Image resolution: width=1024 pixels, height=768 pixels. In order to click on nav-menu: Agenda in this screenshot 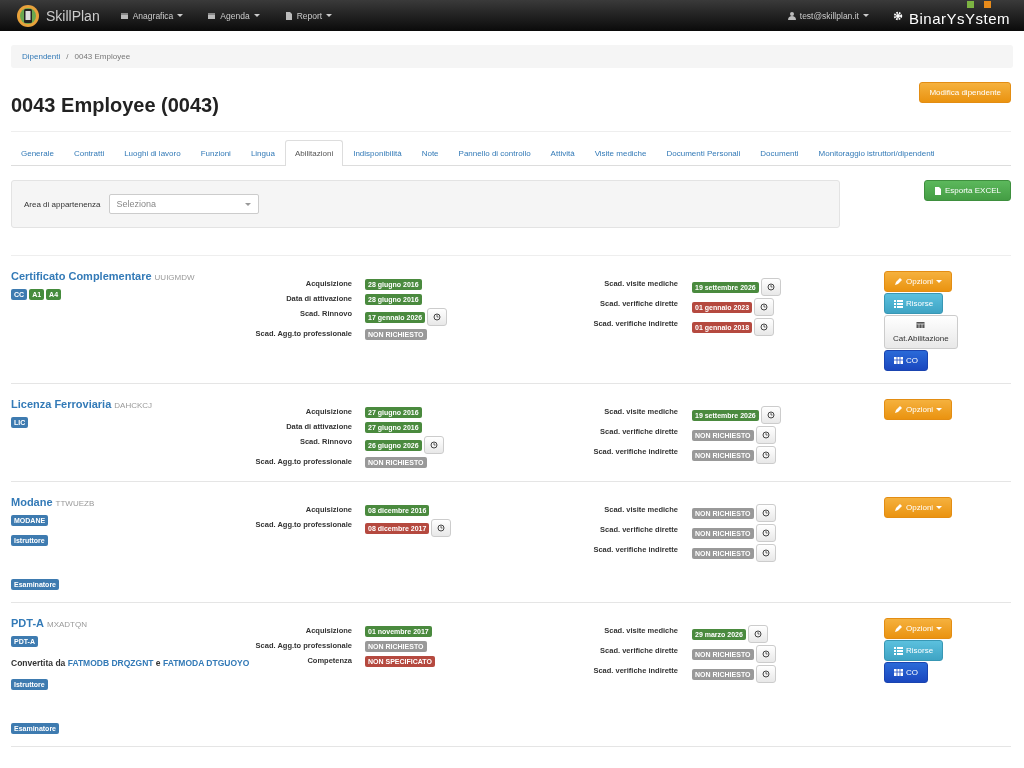, I will do `click(233, 15)`.